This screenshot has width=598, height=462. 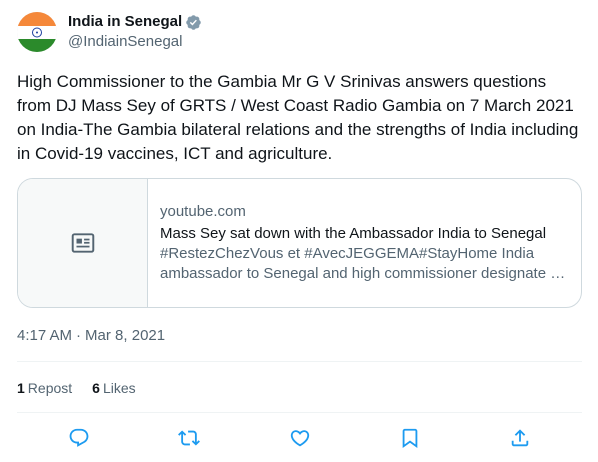 I want to click on divider-top, so click(x=299, y=361).